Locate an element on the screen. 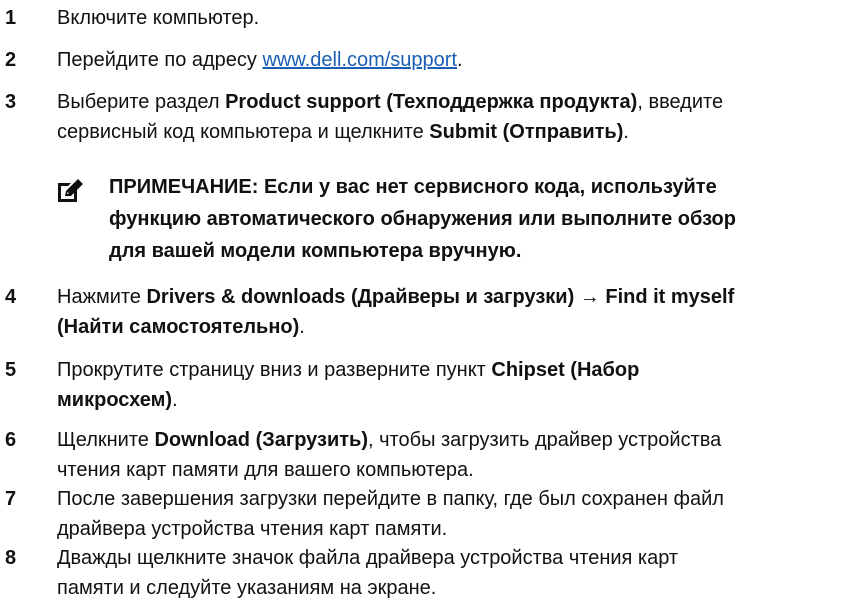 This screenshot has width=867, height=603. pencil-note-icon is located at coordinates (70, 190).